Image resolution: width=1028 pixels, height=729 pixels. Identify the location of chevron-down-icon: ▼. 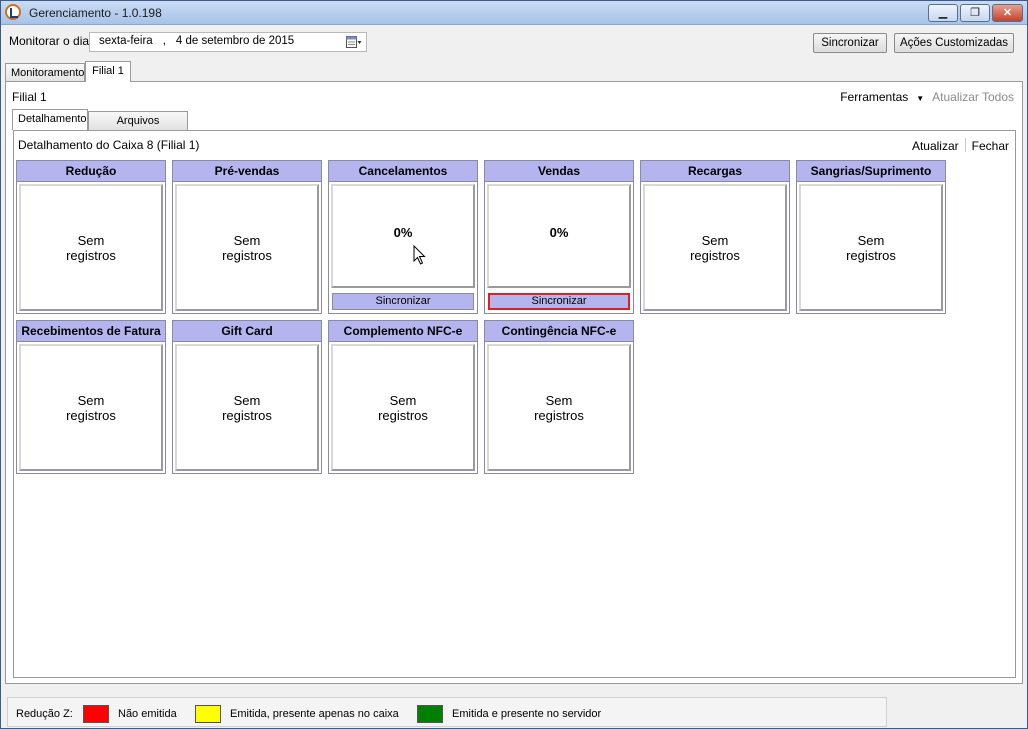
(920, 98).